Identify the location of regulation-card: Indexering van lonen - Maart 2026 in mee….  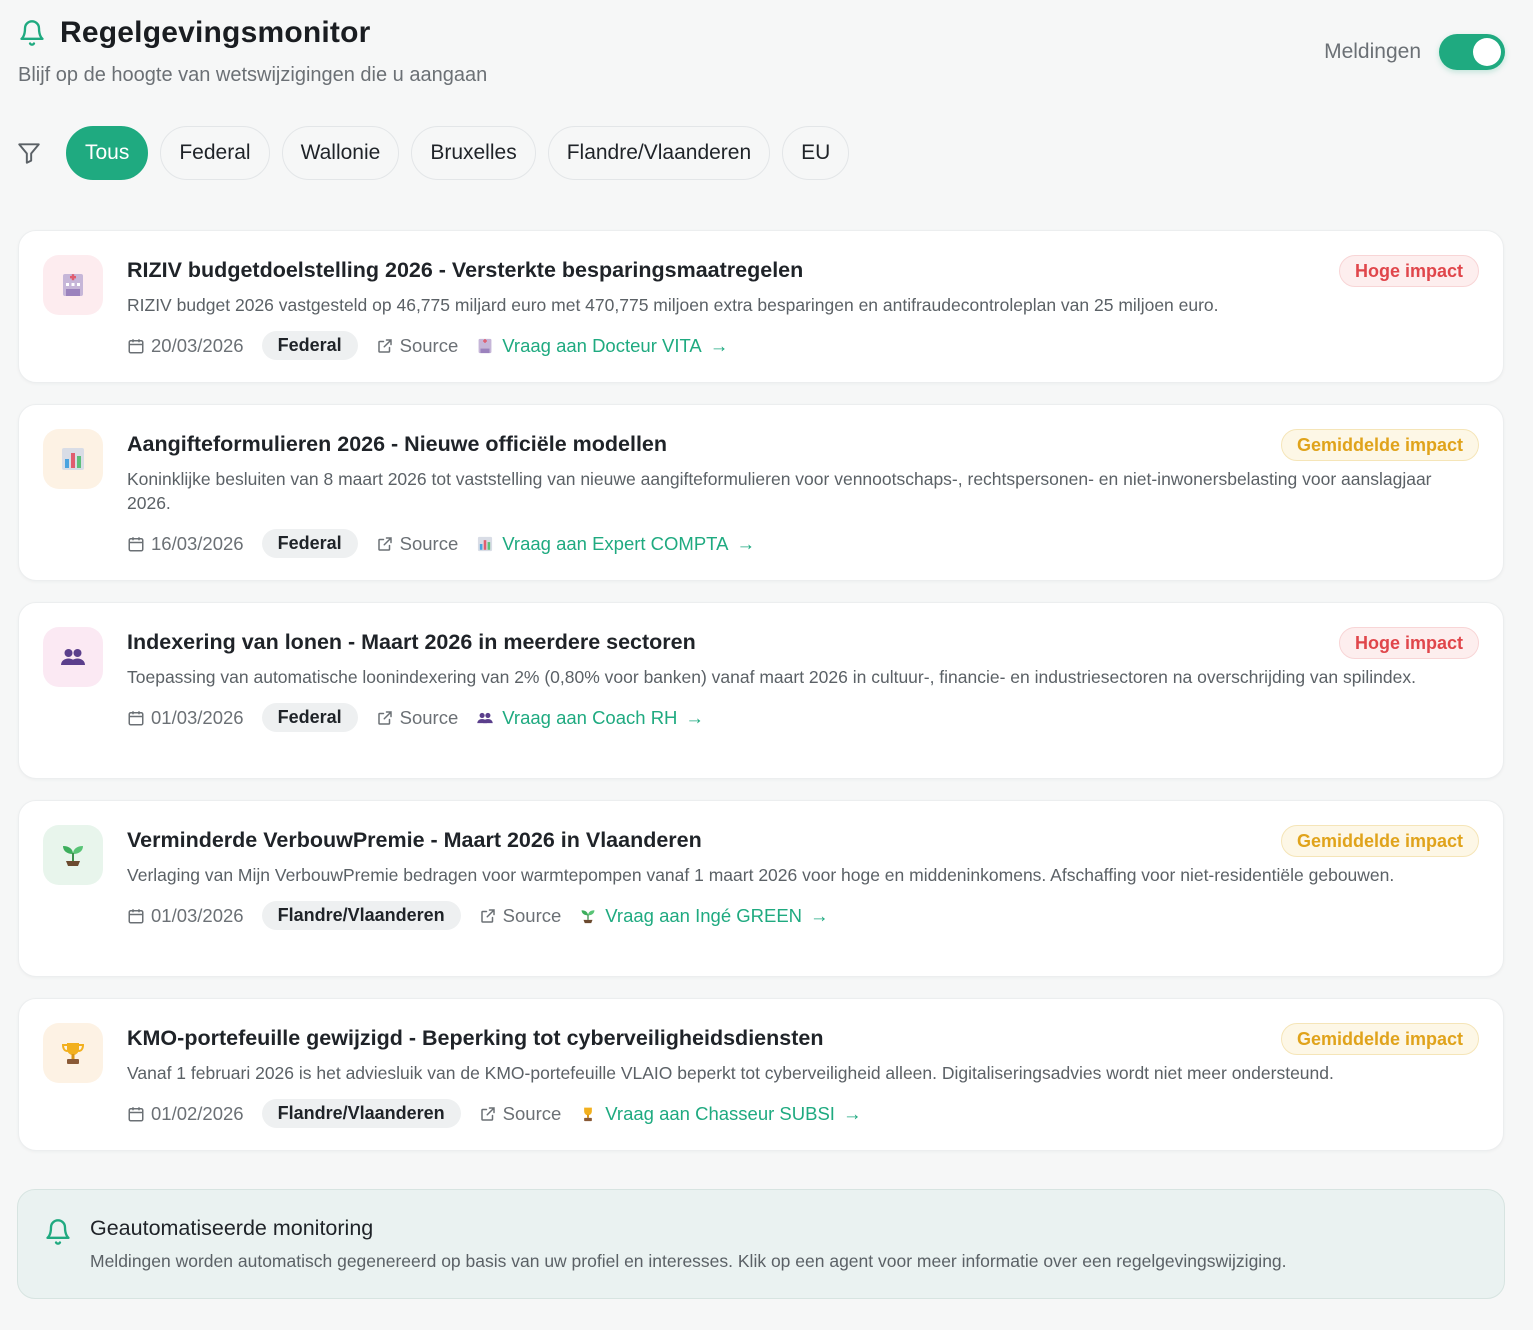
(761, 690).